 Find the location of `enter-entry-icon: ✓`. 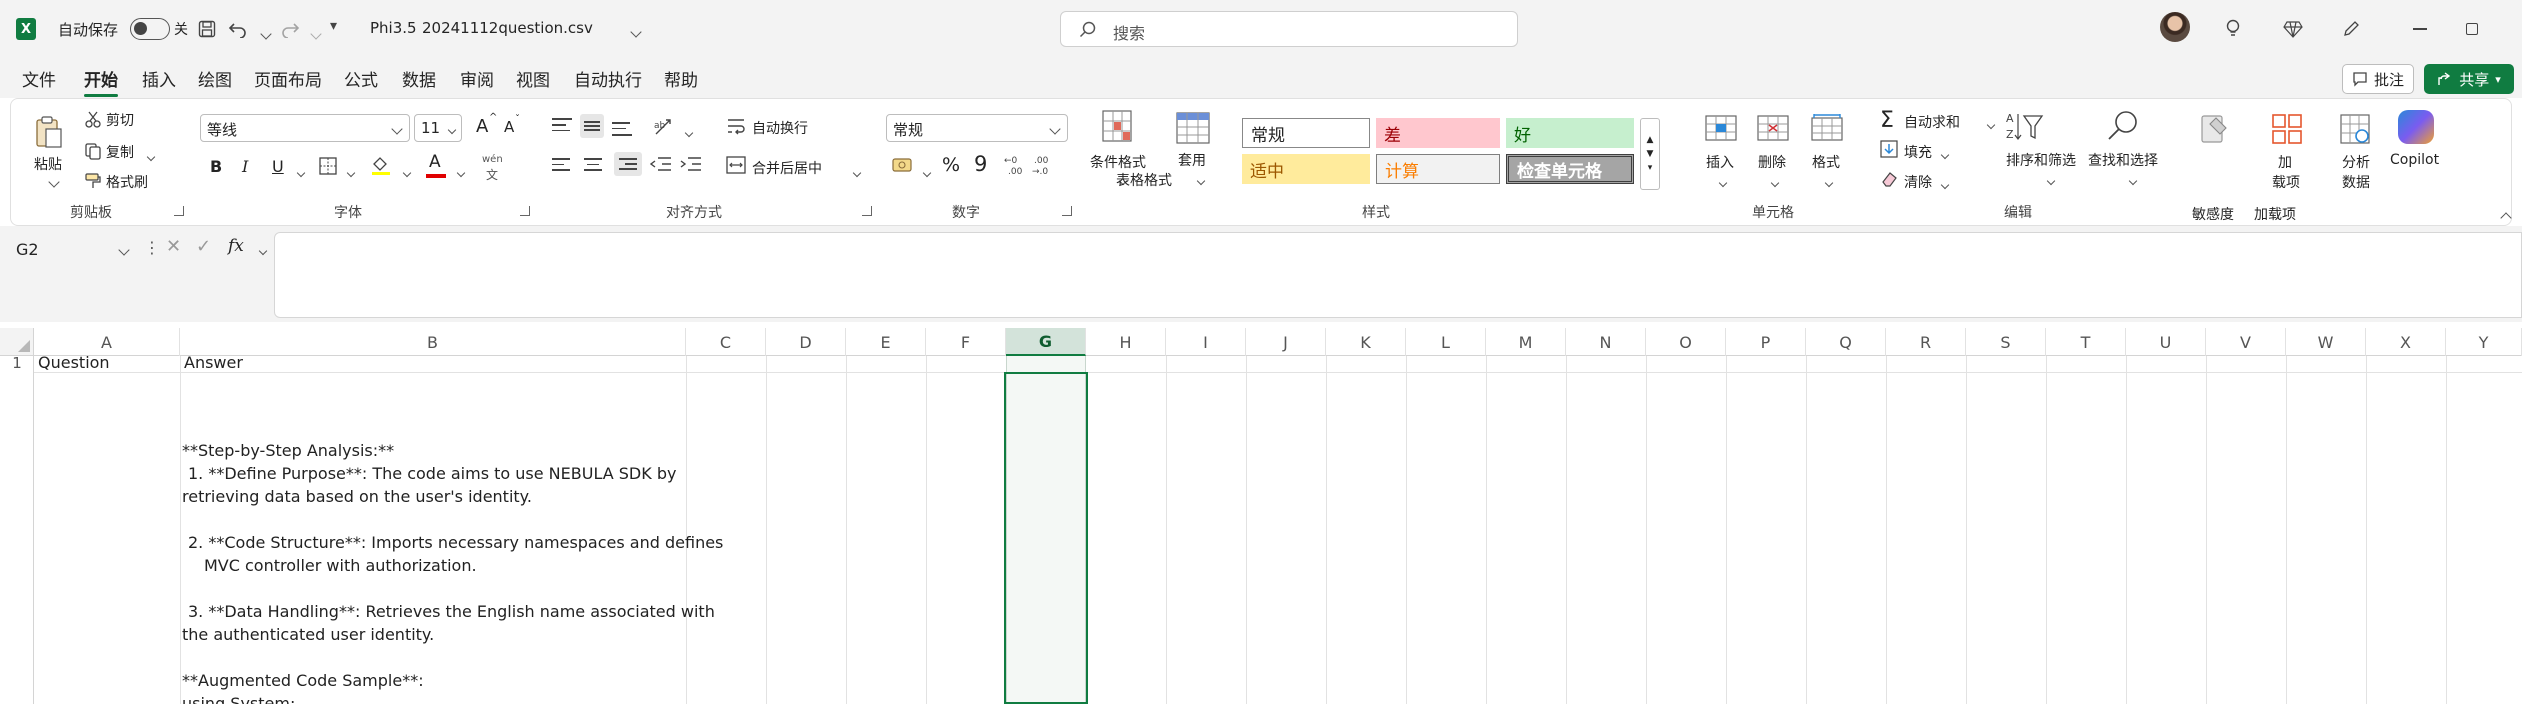

enter-entry-icon: ✓ is located at coordinates (203, 246).